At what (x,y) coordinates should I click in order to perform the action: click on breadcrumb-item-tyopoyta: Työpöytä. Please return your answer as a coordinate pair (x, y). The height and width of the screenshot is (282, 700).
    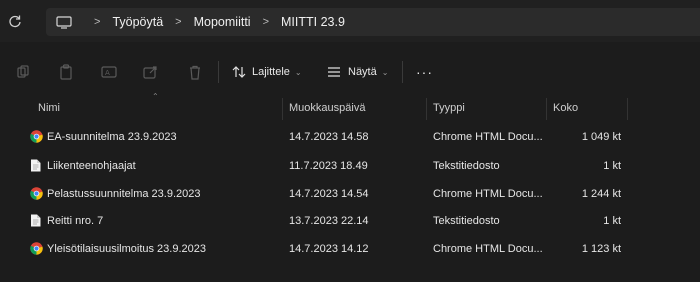
    Looking at the image, I should click on (137, 22).